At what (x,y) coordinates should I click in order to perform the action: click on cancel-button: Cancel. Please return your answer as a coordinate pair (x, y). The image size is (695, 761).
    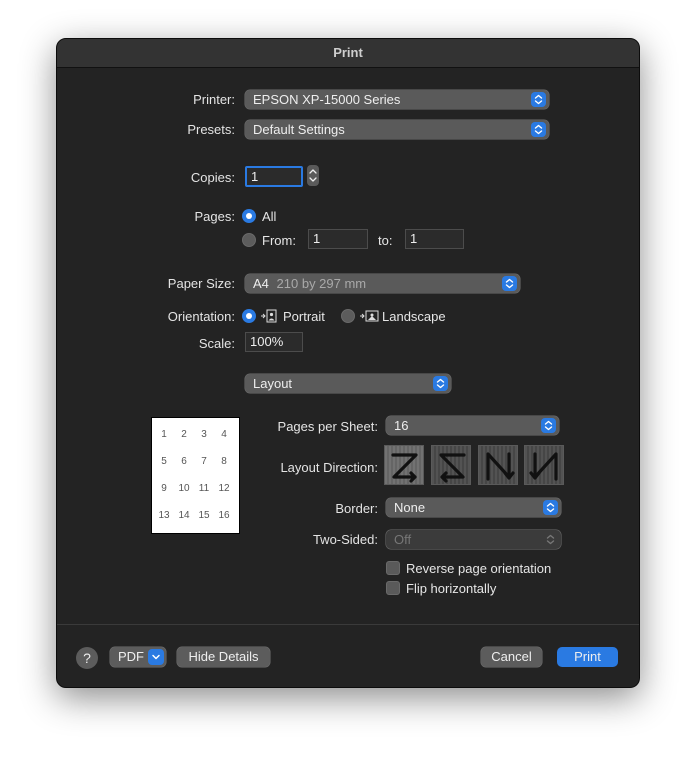
    Looking at the image, I should click on (511, 657).